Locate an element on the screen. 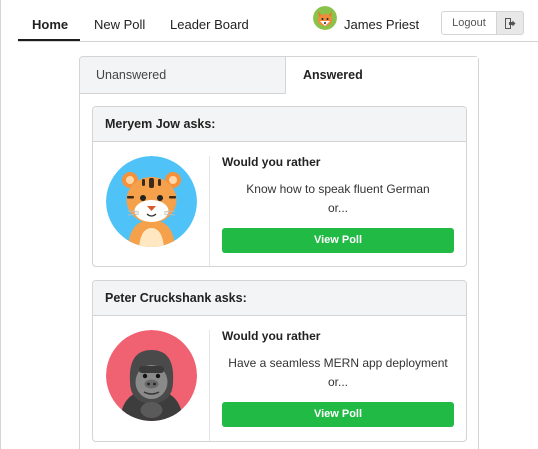  question-author-header: Meryem Jow asks: is located at coordinates (279, 124).